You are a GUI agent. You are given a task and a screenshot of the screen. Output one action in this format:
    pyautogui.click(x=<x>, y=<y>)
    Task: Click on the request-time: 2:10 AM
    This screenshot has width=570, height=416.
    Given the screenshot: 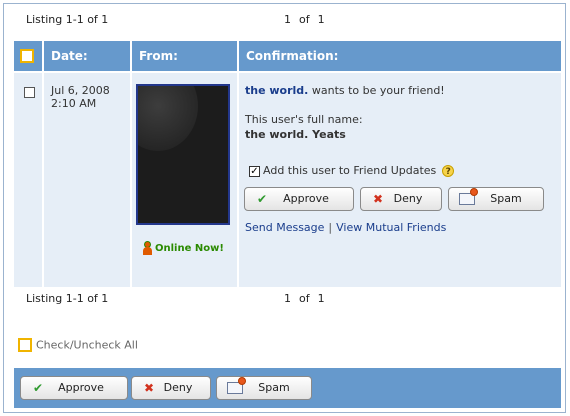 What is the action you would take?
    pyautogui.click(x=74, y=103)
    